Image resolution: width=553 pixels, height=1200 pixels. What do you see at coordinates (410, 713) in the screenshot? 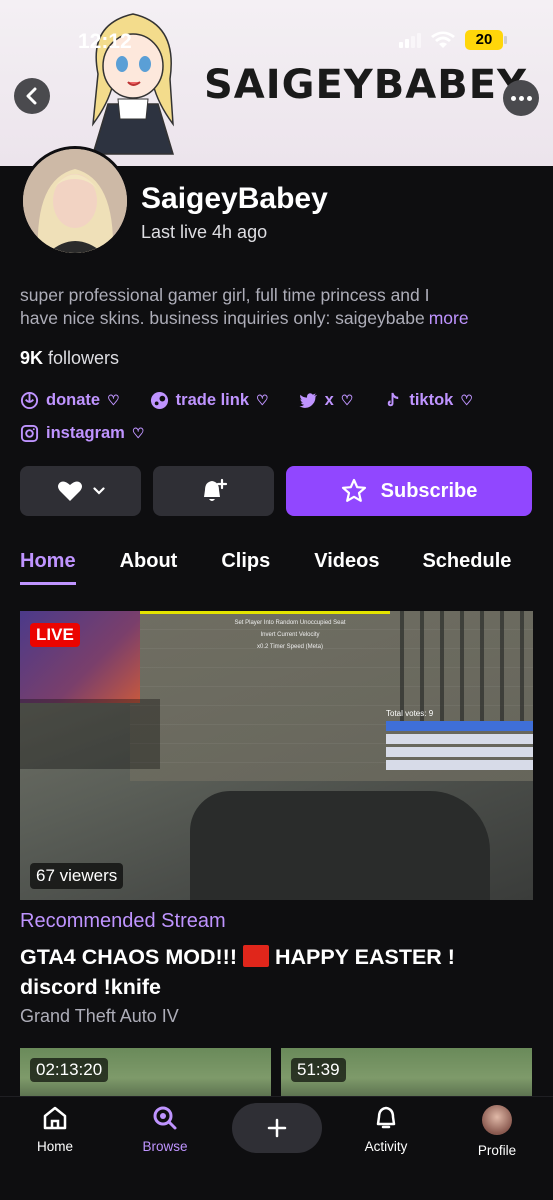
I see `votes-label: Total votes: 9` at bounding box center [410, 713].